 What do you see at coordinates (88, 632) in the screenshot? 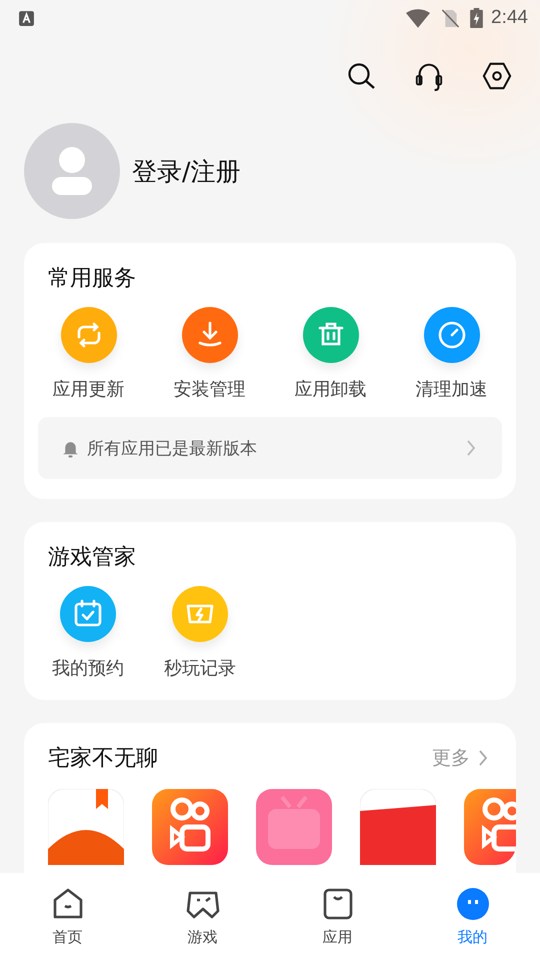
I see `game-tool-item: 我的预约` at bounding box center [88, 632].